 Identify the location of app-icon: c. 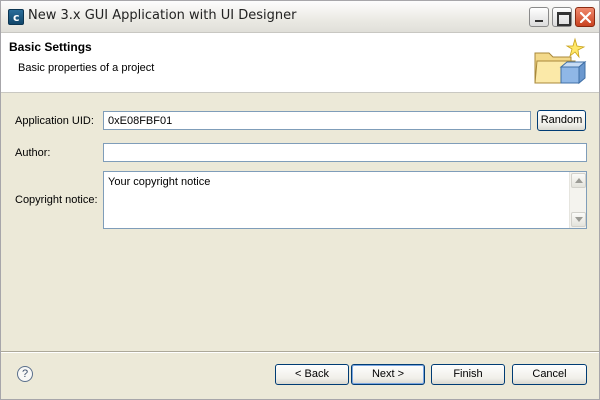
(16, 17).